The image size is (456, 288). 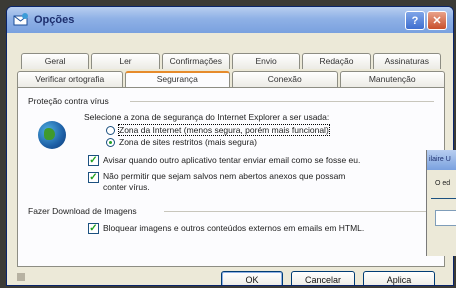 What do you see at coordinates (82, 211) in the screenshot?
I see `download-group-label: Fazer Download de Imagens` at bounding box center [82, 211].